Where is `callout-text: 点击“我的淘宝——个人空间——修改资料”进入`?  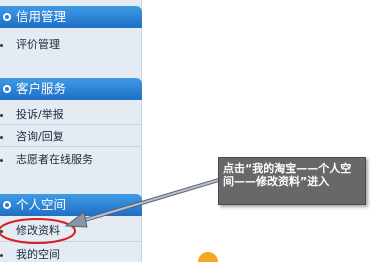
callout-text: 点击“我的淘宝——个人空间——修改资料”进入 is located at coordinates (287, 175).